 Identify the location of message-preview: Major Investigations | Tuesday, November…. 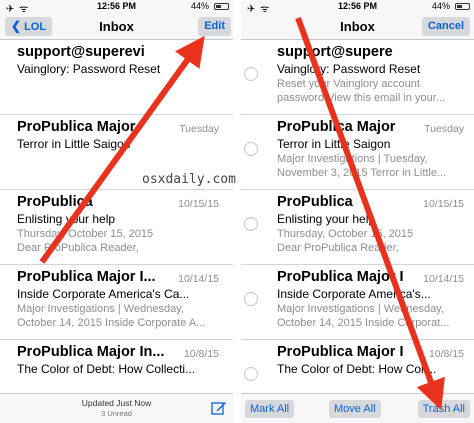
(362, 166).